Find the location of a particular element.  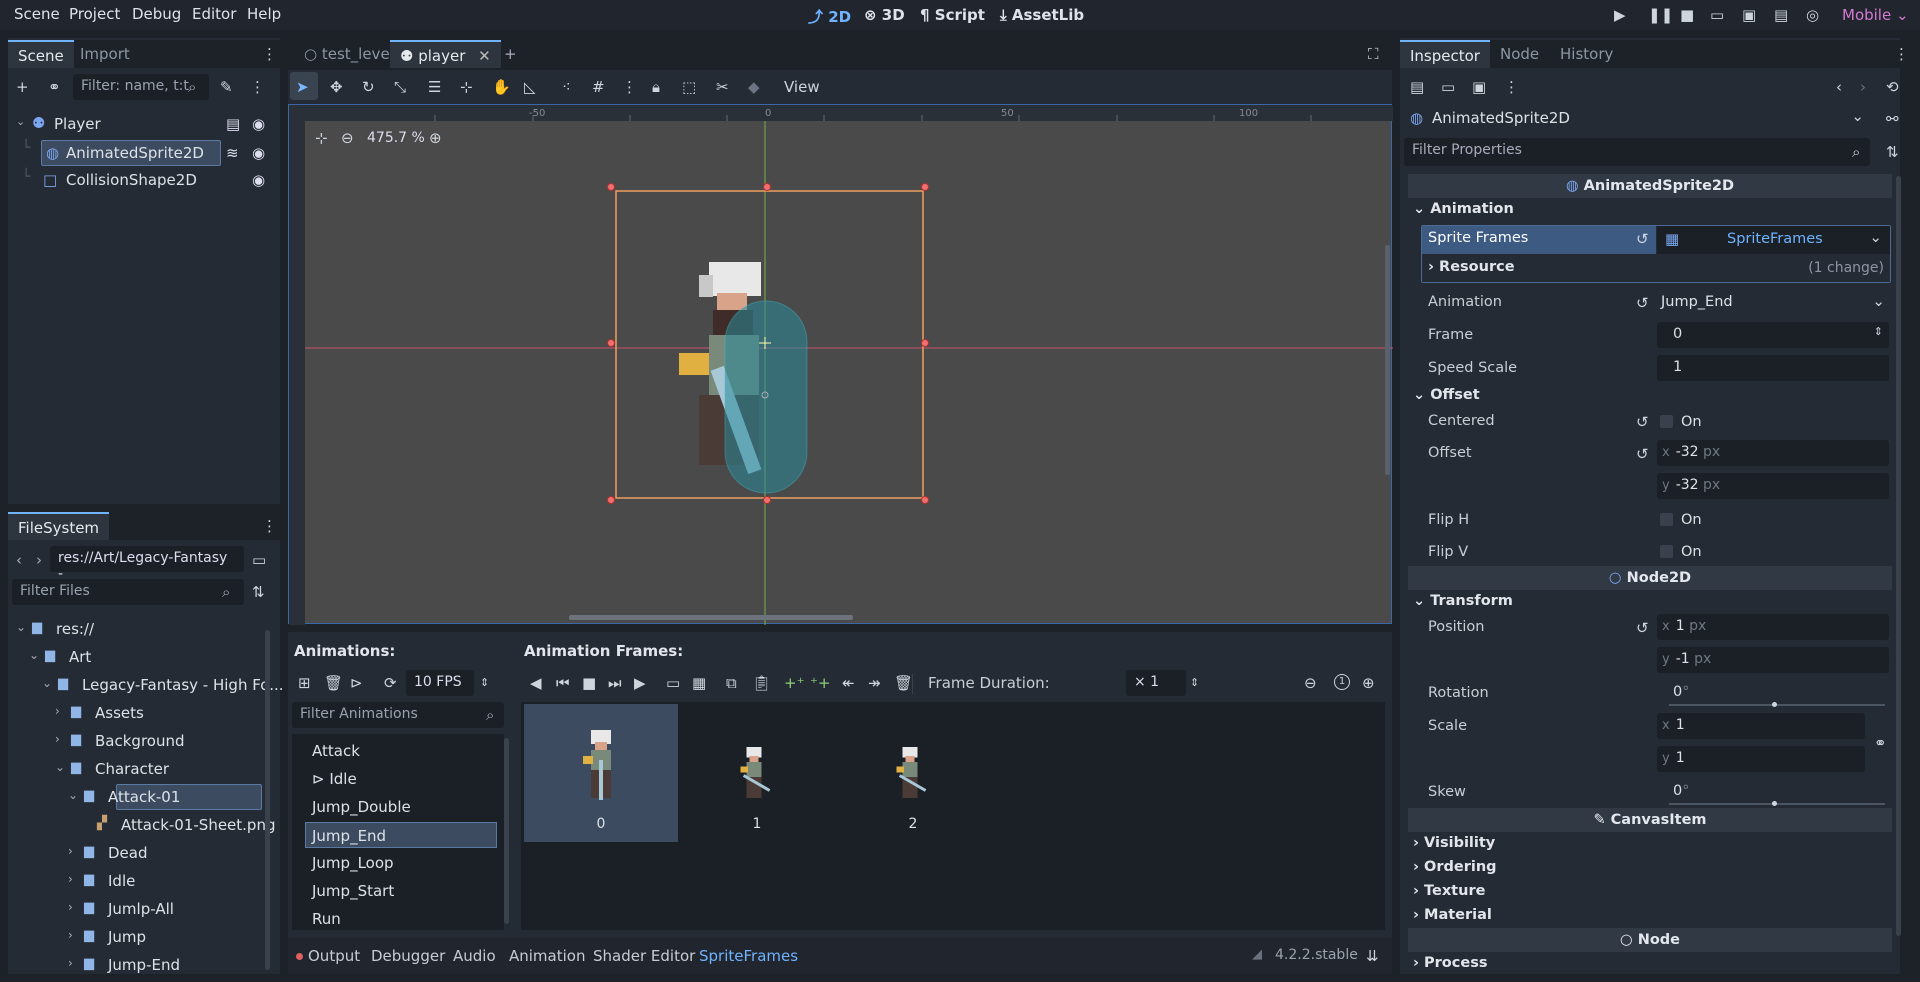

tab-node: Node is located at coordinates (1519, 54).